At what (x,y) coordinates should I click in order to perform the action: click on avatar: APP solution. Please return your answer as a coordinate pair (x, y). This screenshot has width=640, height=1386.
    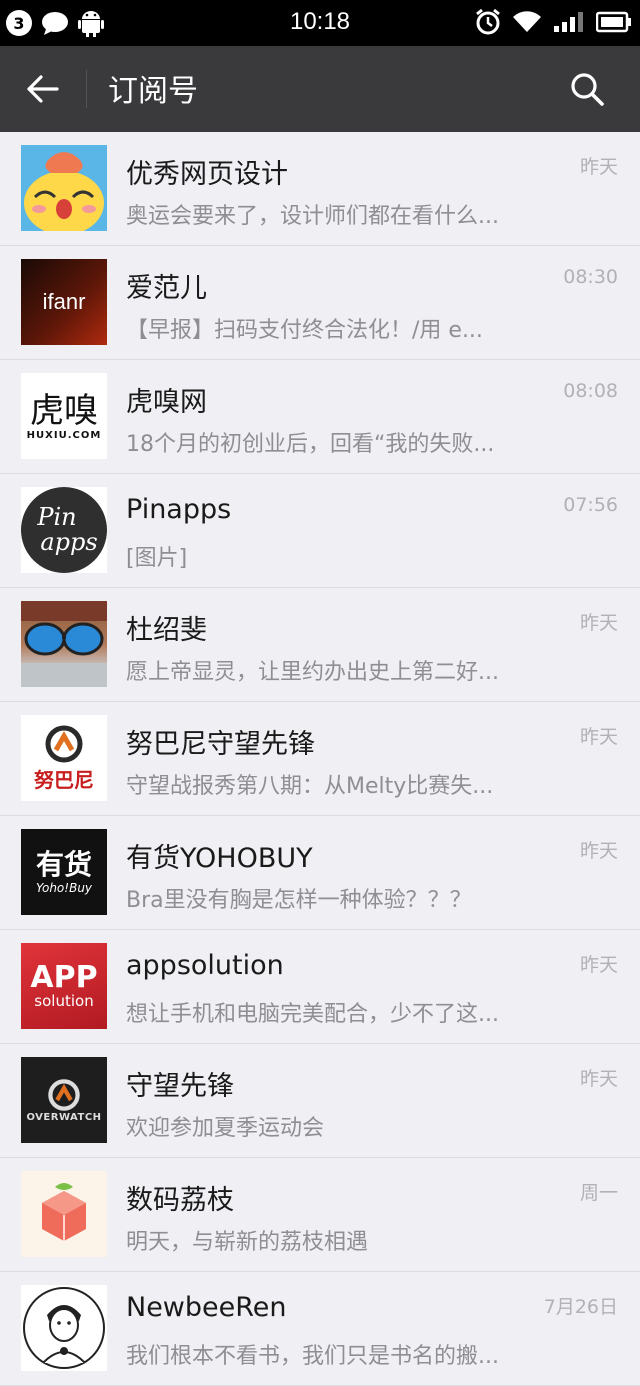
    Looking at the image, I should click on (64, 986).